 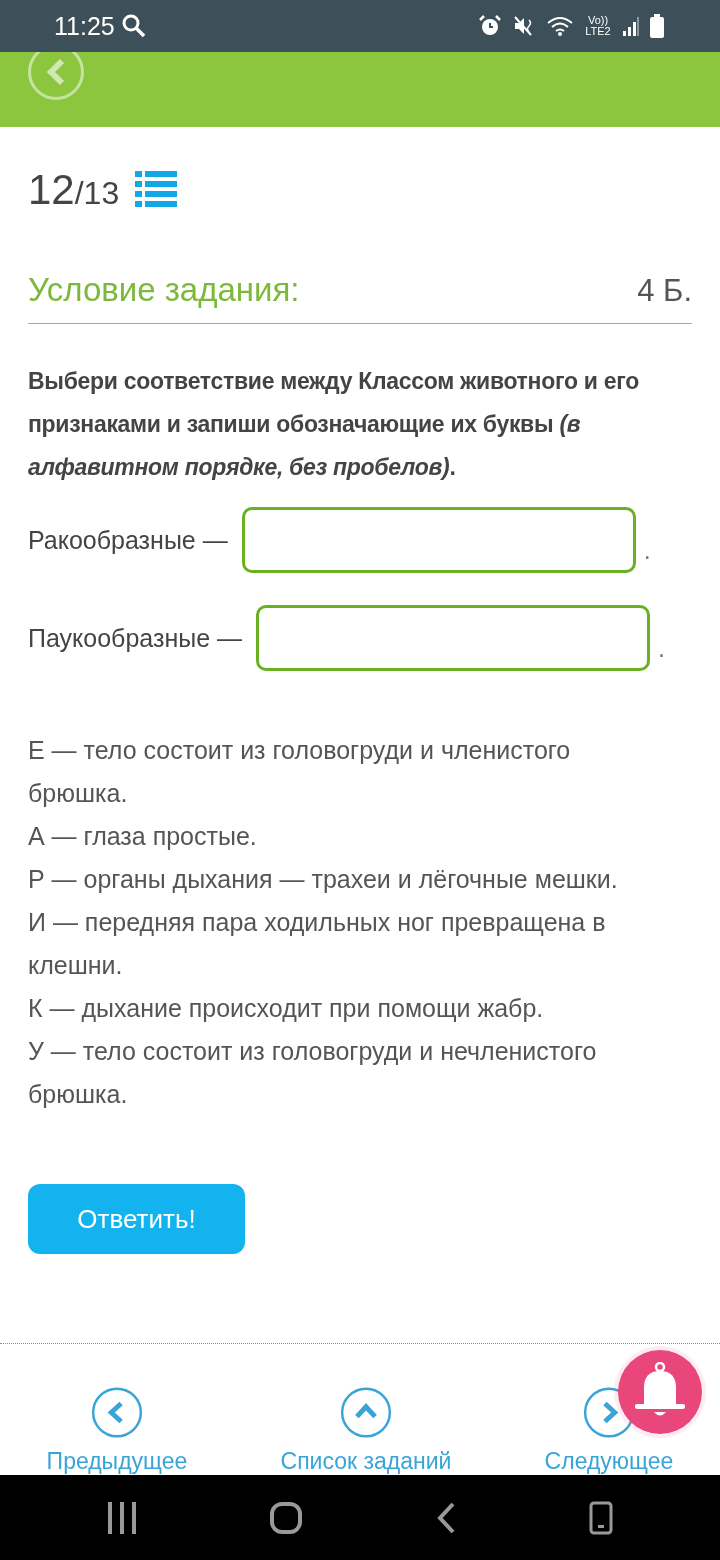 What do you see at coordinates (657, 26) in the screenshot?
I see `battery-icon` at bounding box center [657, 26].